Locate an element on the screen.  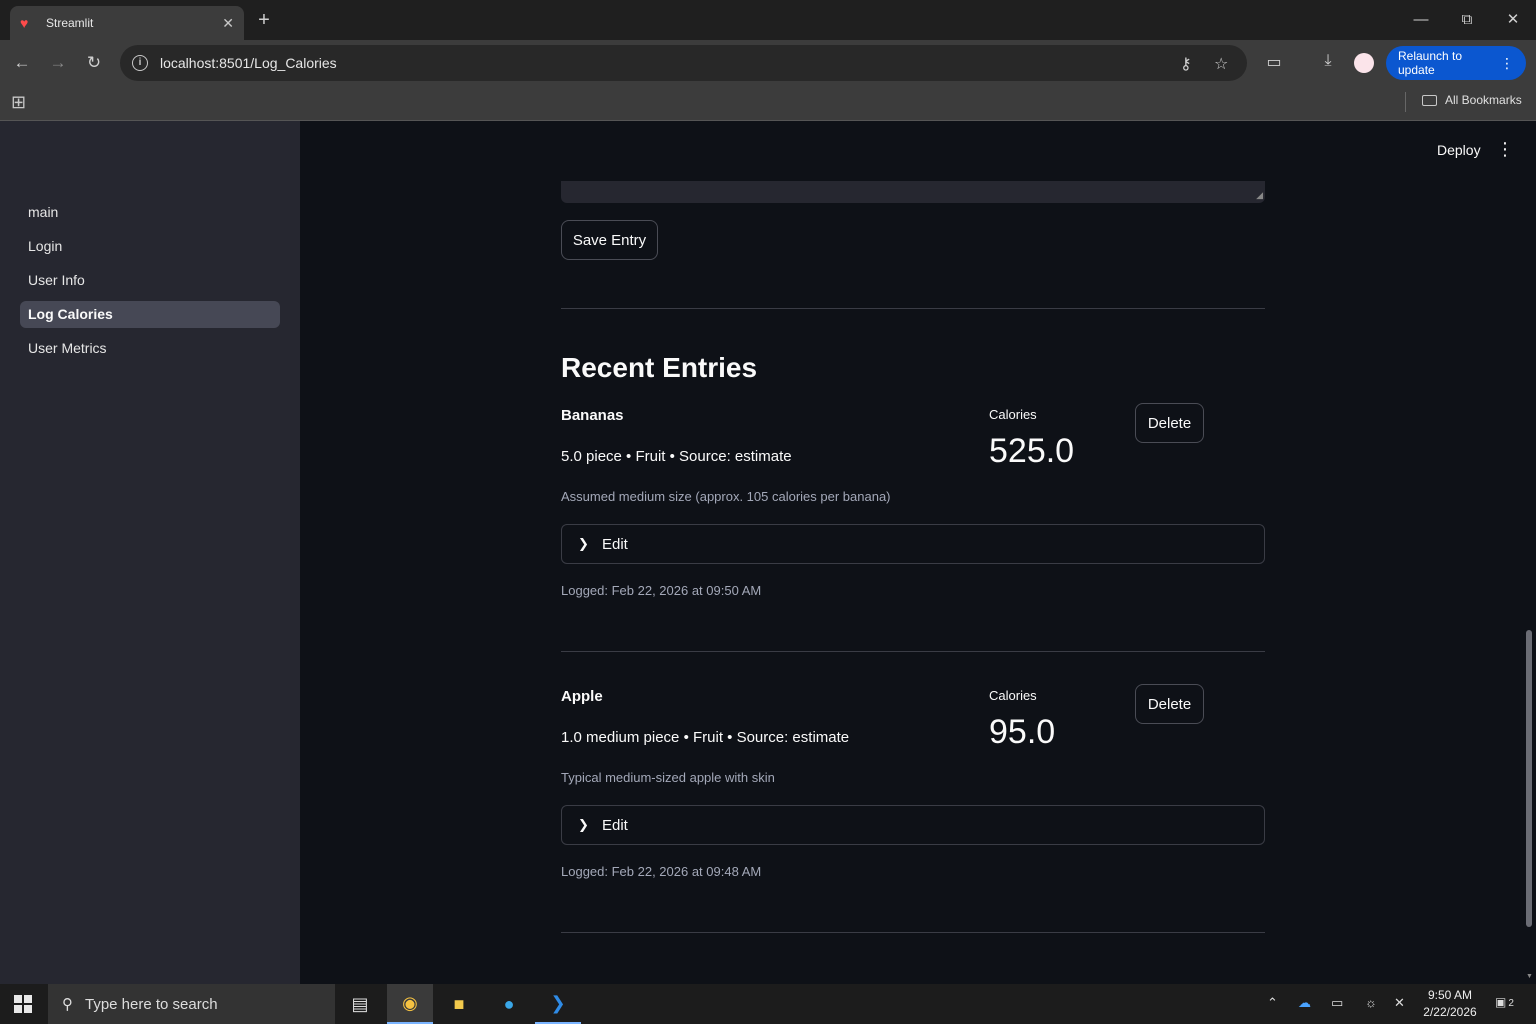
all-bookmarks-button: All Bookmarks is located at coordinates (1472, 100).